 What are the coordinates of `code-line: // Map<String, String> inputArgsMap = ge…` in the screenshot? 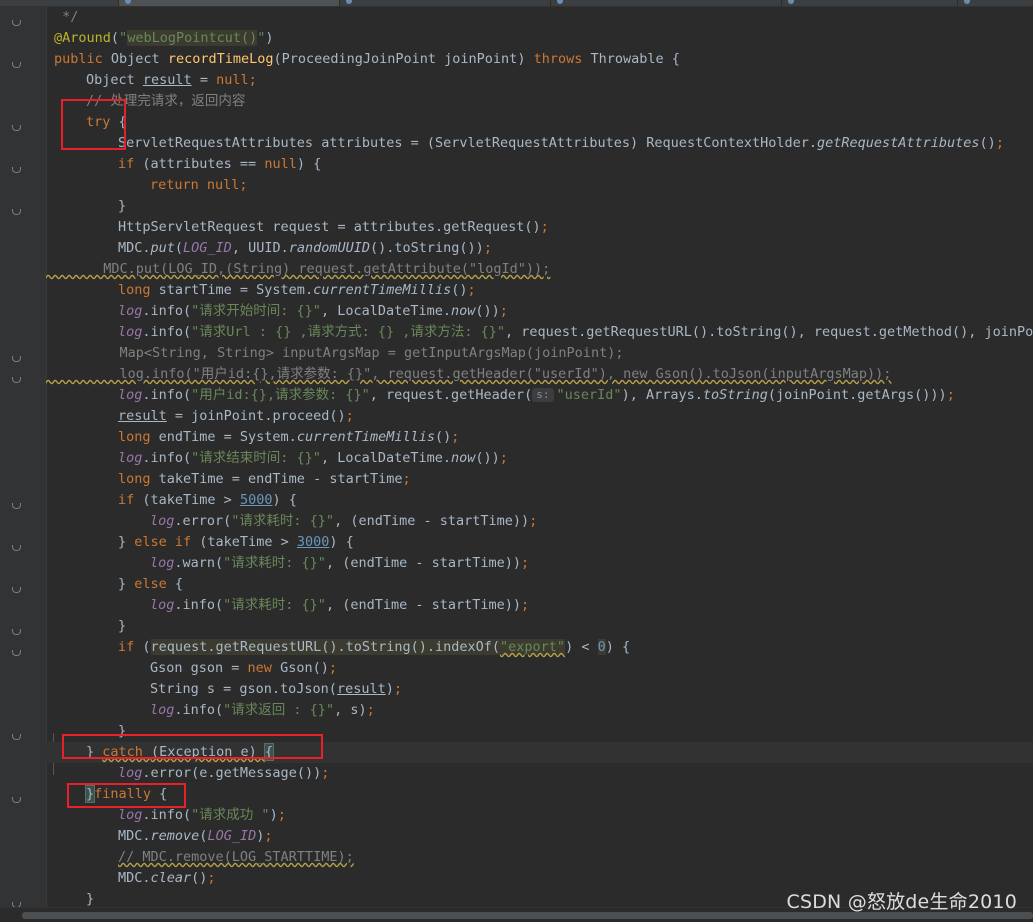 It's located at (539, 353).